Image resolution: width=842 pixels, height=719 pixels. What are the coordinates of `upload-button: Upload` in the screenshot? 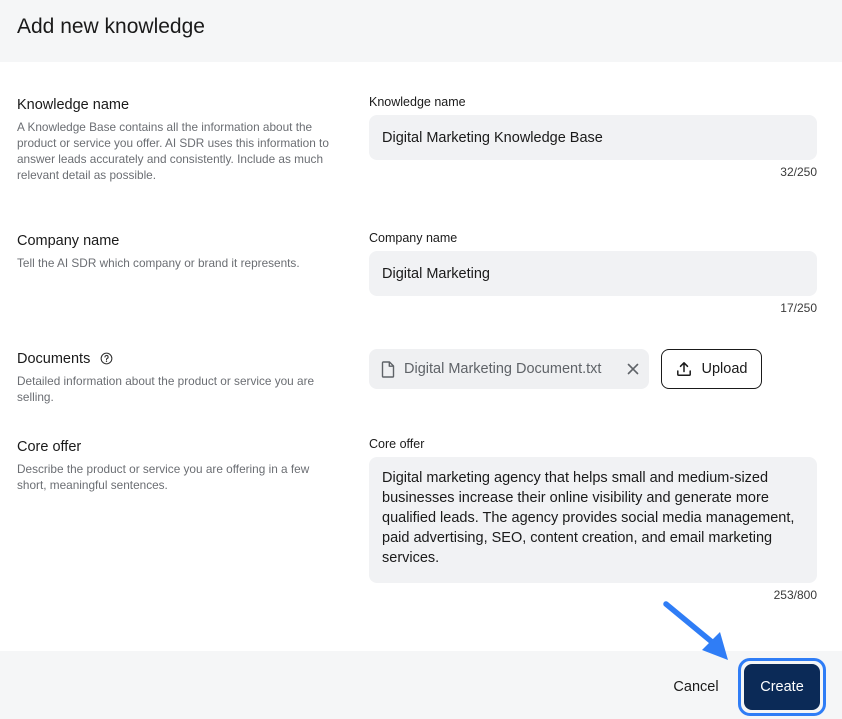 It's located at (711, 369).